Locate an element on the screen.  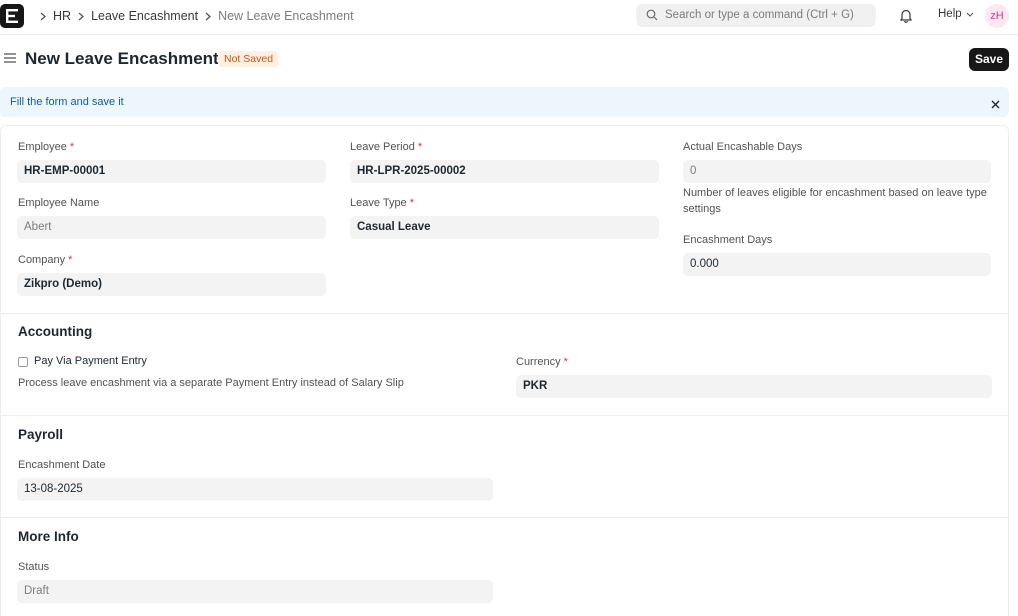
leave-period-field: HR-LPR-2025-00002 is located at coordinates (504, 171).